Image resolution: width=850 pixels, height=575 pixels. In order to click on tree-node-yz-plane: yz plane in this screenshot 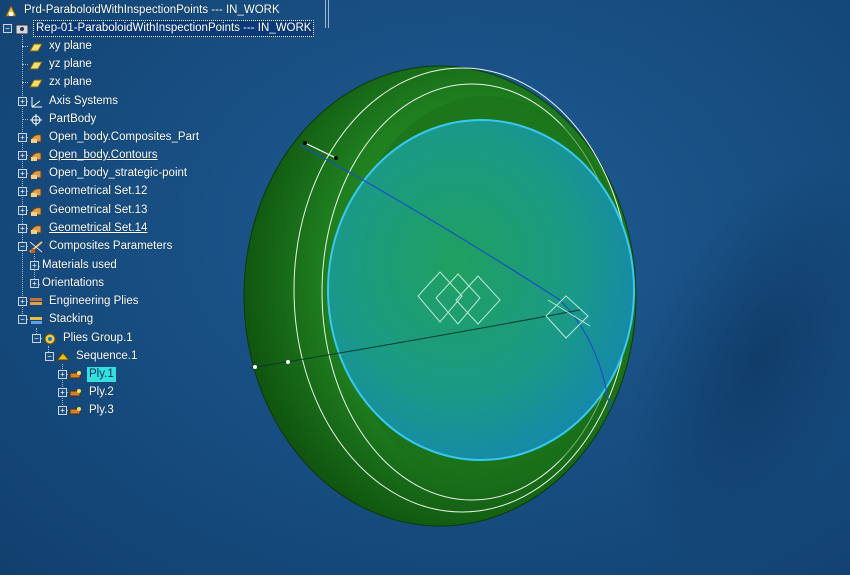, I will do `click(61, 64)`.